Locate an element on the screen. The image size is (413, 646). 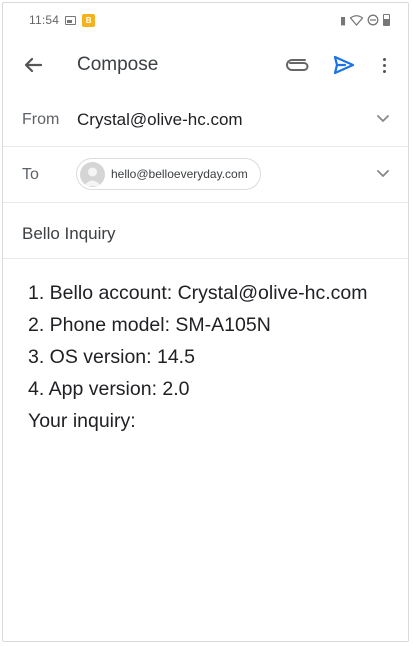
send-button is located at coordinates (344, 65).